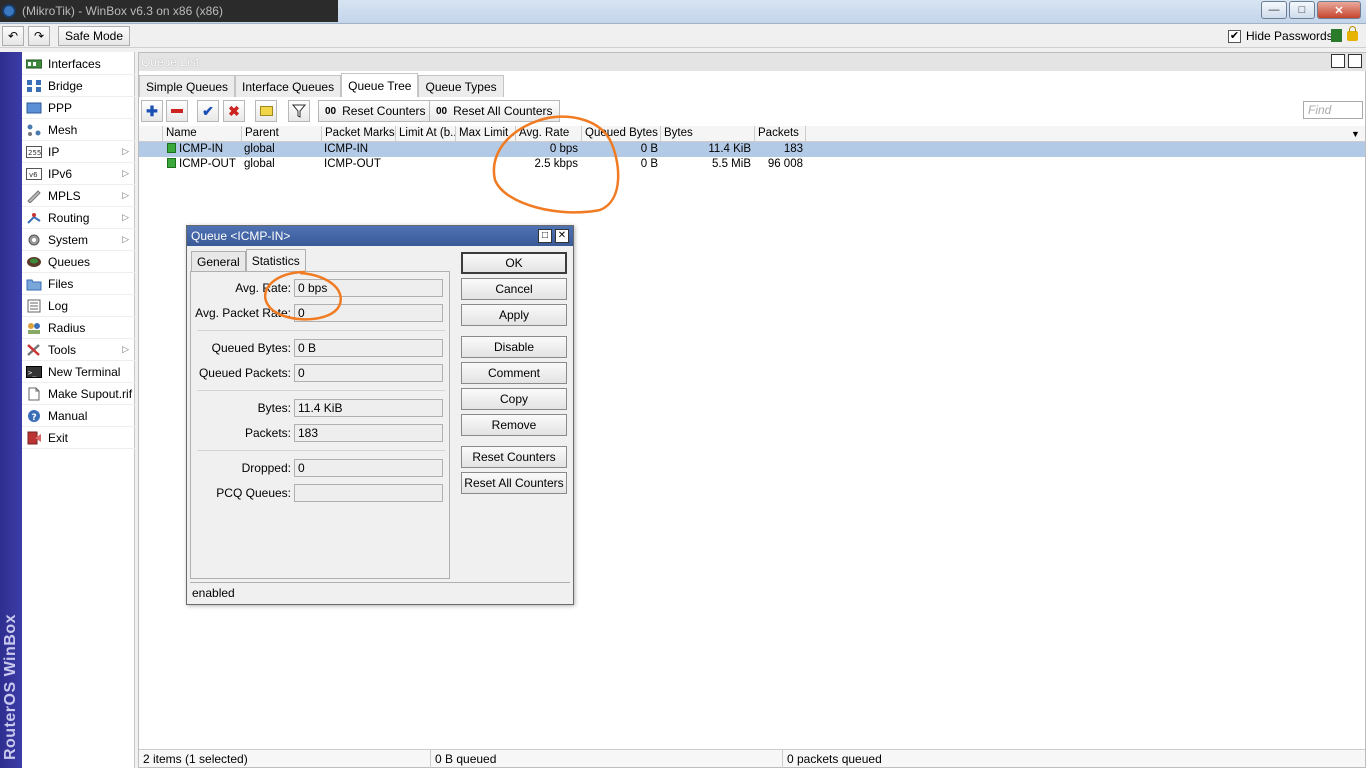 This screenshot has height=768, width=1366. Describe the element at coordinates (13, 36) in the screenshot. I see `undo-icon: ↶` at that location.